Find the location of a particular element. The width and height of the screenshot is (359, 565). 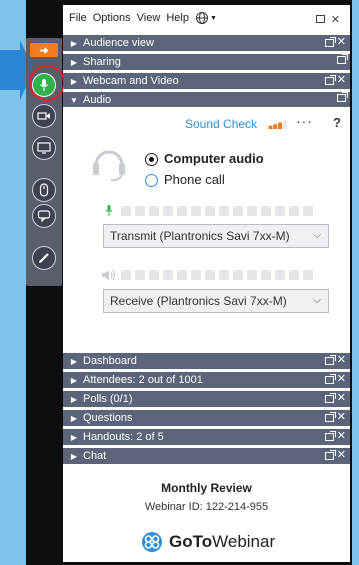

chevron-down-icon: ▼ is located at coordinates (213, 18).